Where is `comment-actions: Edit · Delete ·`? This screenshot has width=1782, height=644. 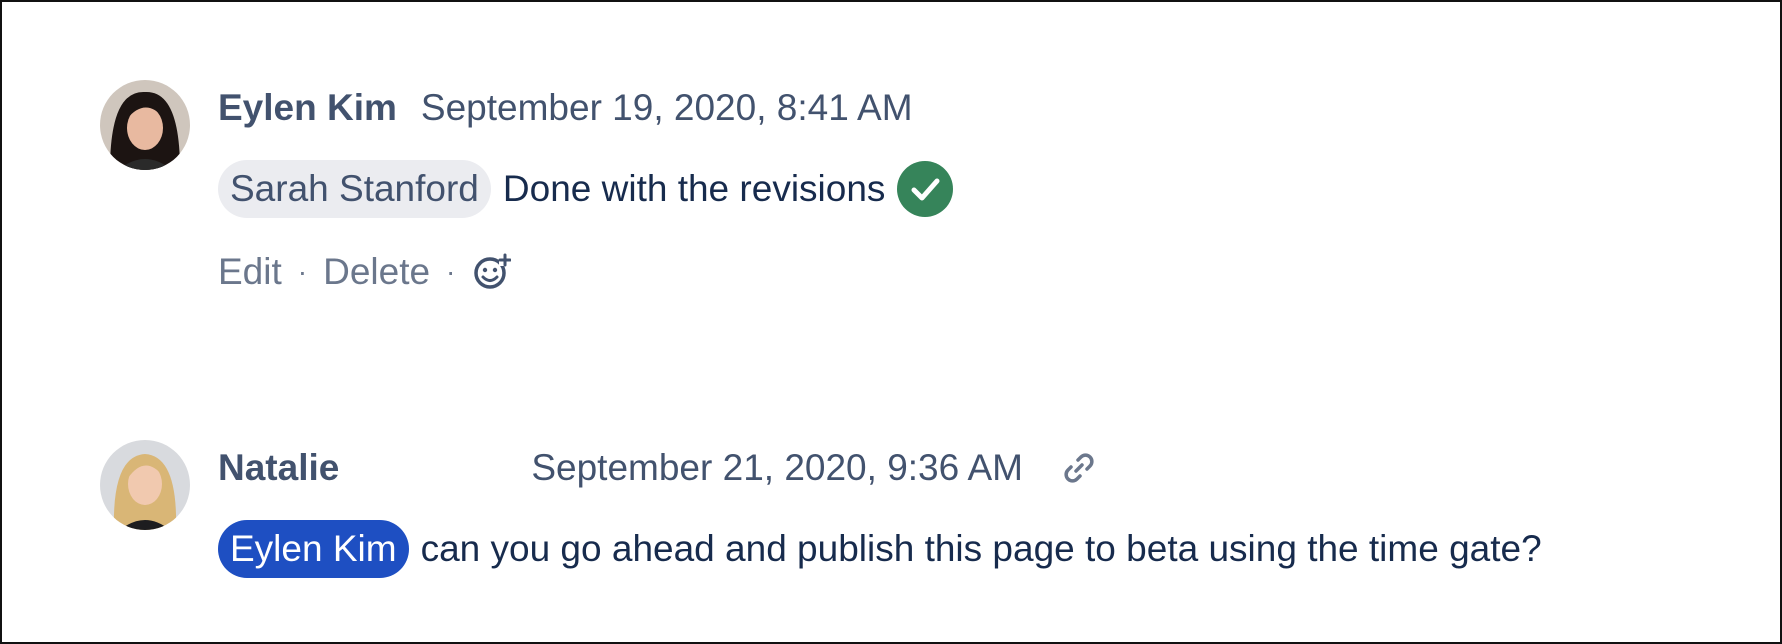 comment-actions: Edit · Delete · is located at coordinates (365, 272).